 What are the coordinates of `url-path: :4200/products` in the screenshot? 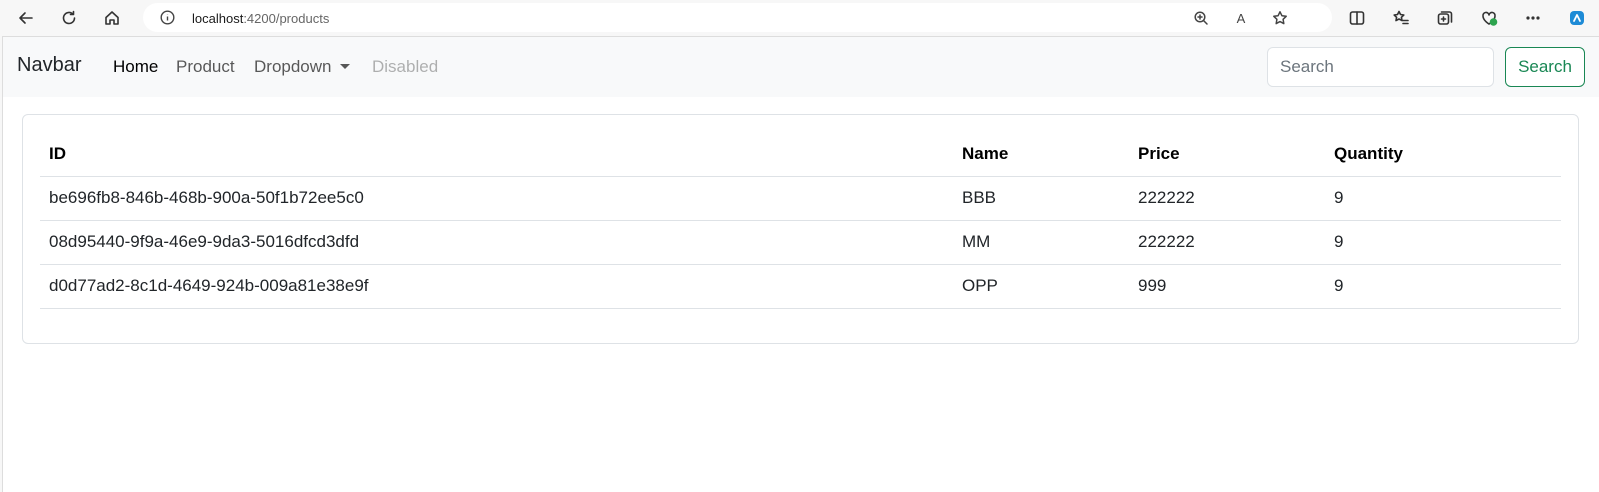 It's located at (286, 18).